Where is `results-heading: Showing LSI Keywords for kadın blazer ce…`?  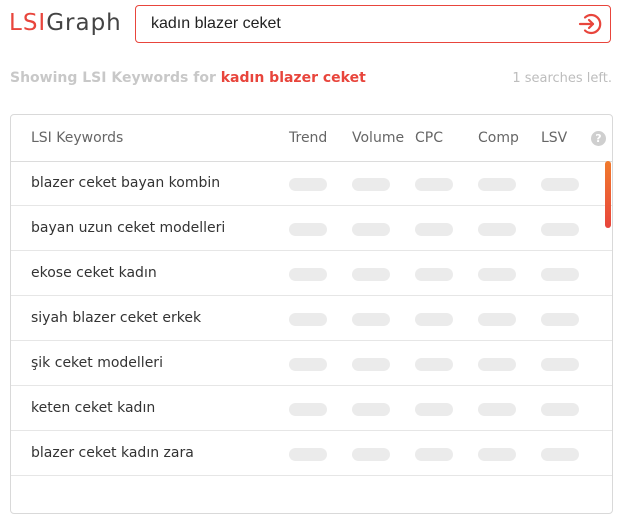
results-heading: Showing LSI Keywords for kadın blazer ce… is located at coordinates (188, 78).